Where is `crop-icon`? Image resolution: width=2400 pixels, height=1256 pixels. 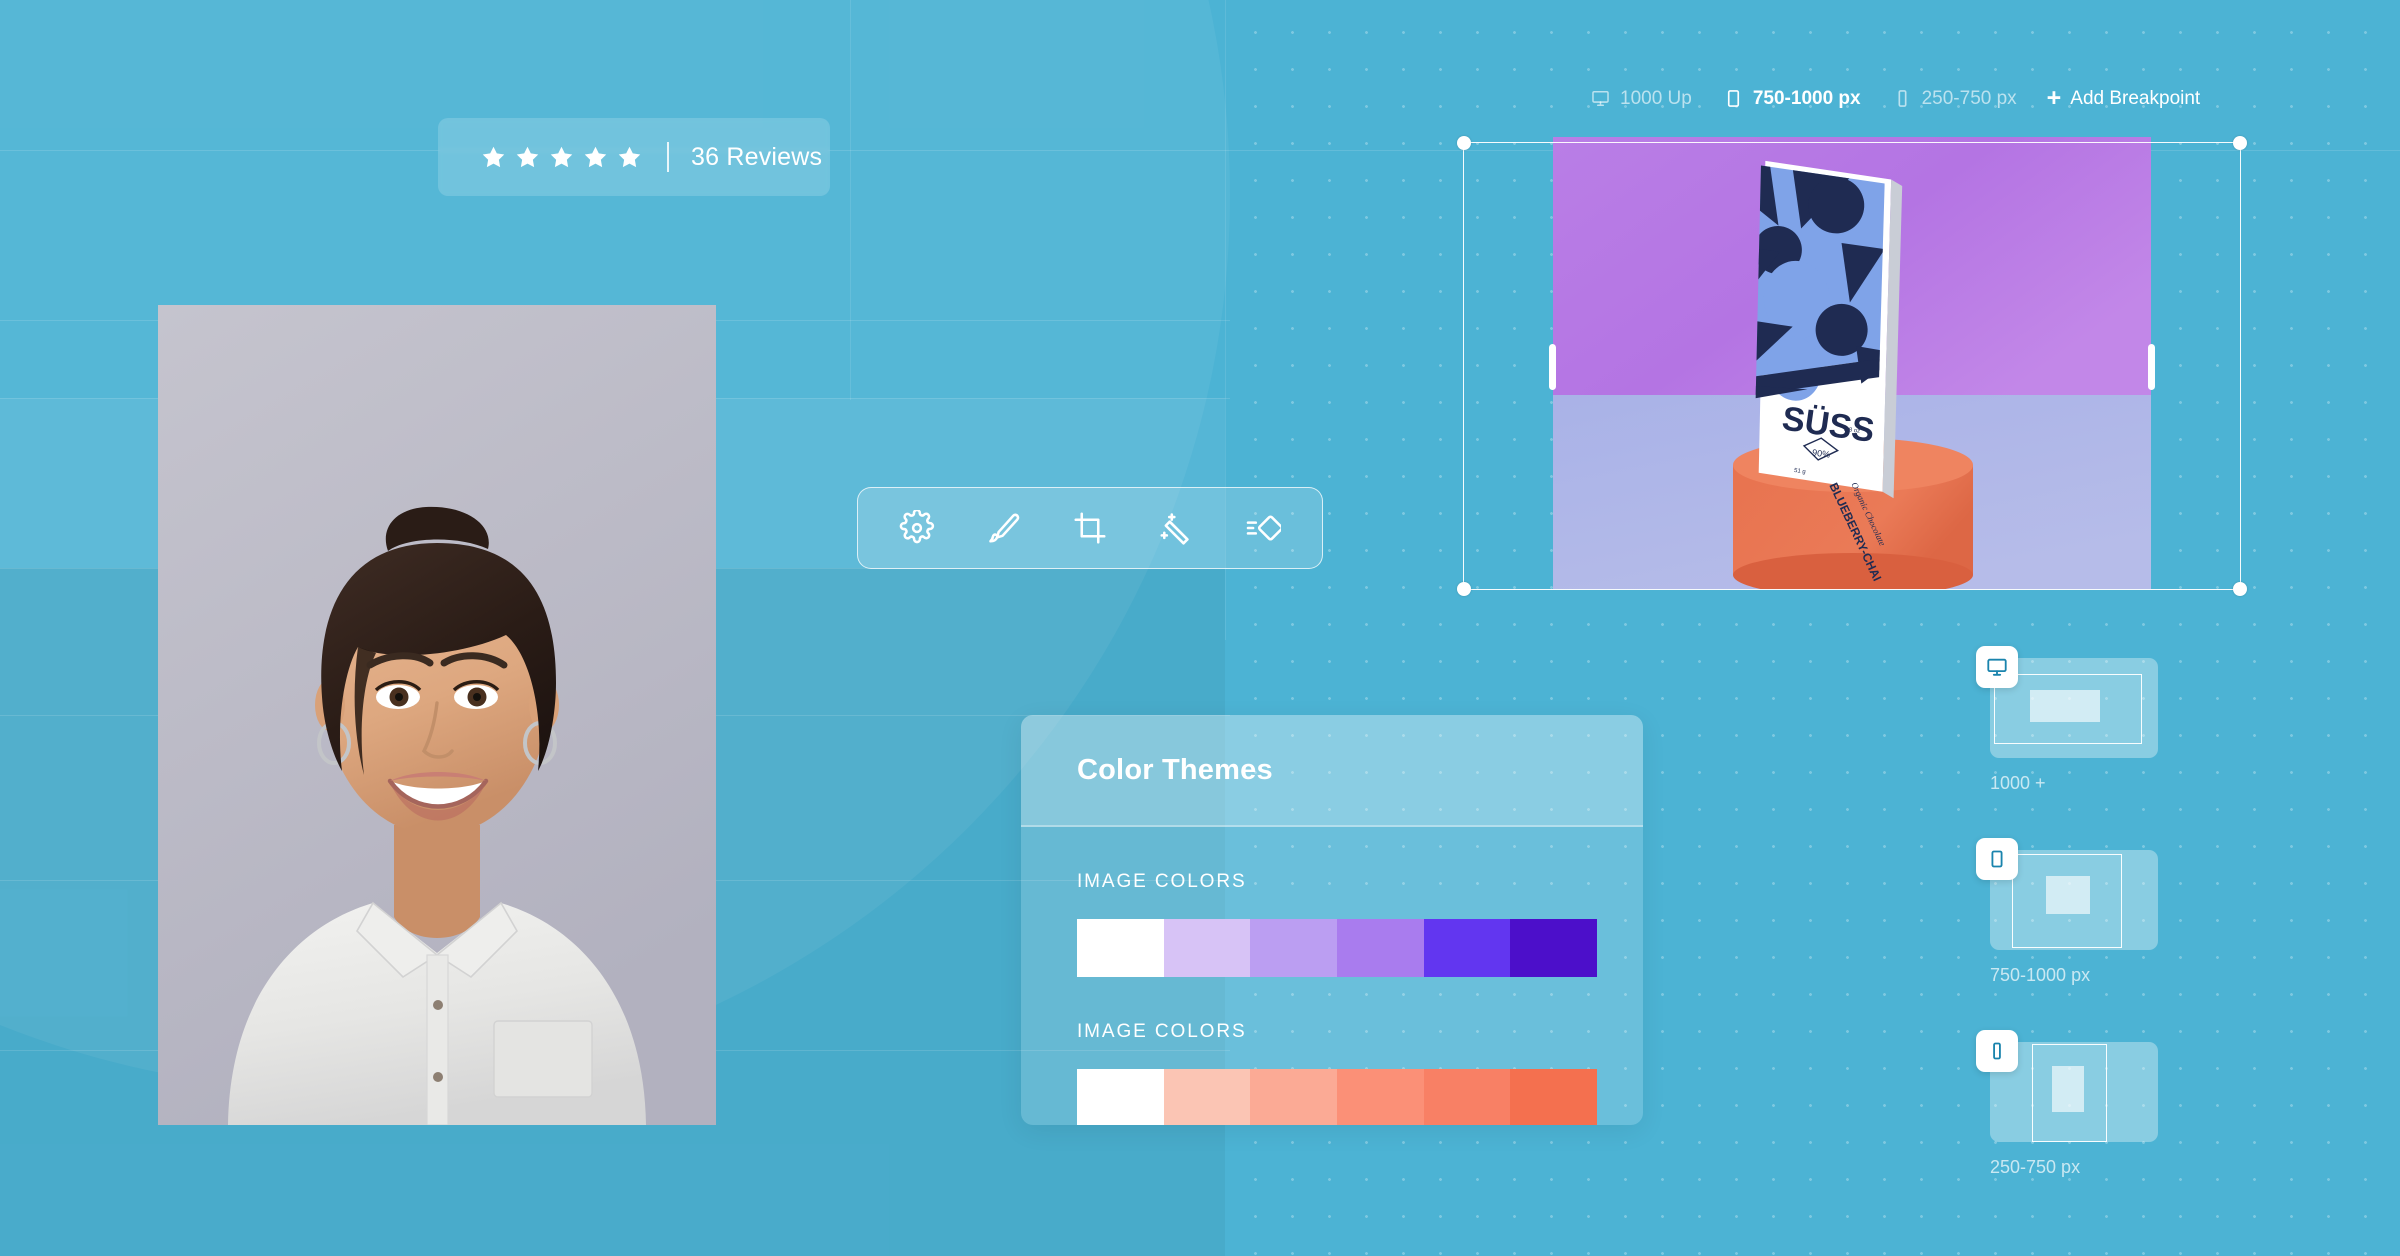
crop-icon is located at coordinates (1090, 528).